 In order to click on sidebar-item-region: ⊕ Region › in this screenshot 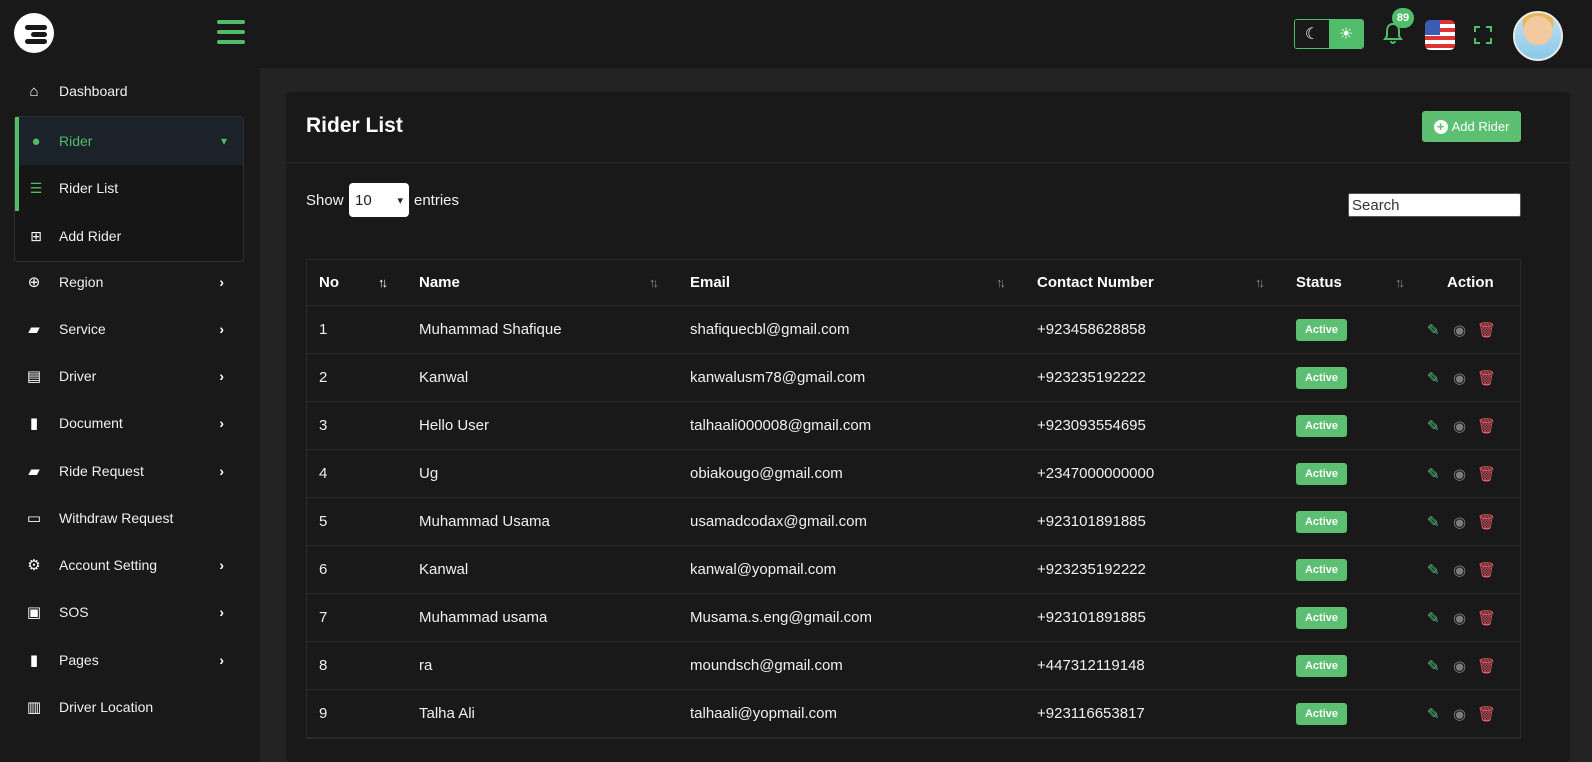, I will do `click(129, 282)`.